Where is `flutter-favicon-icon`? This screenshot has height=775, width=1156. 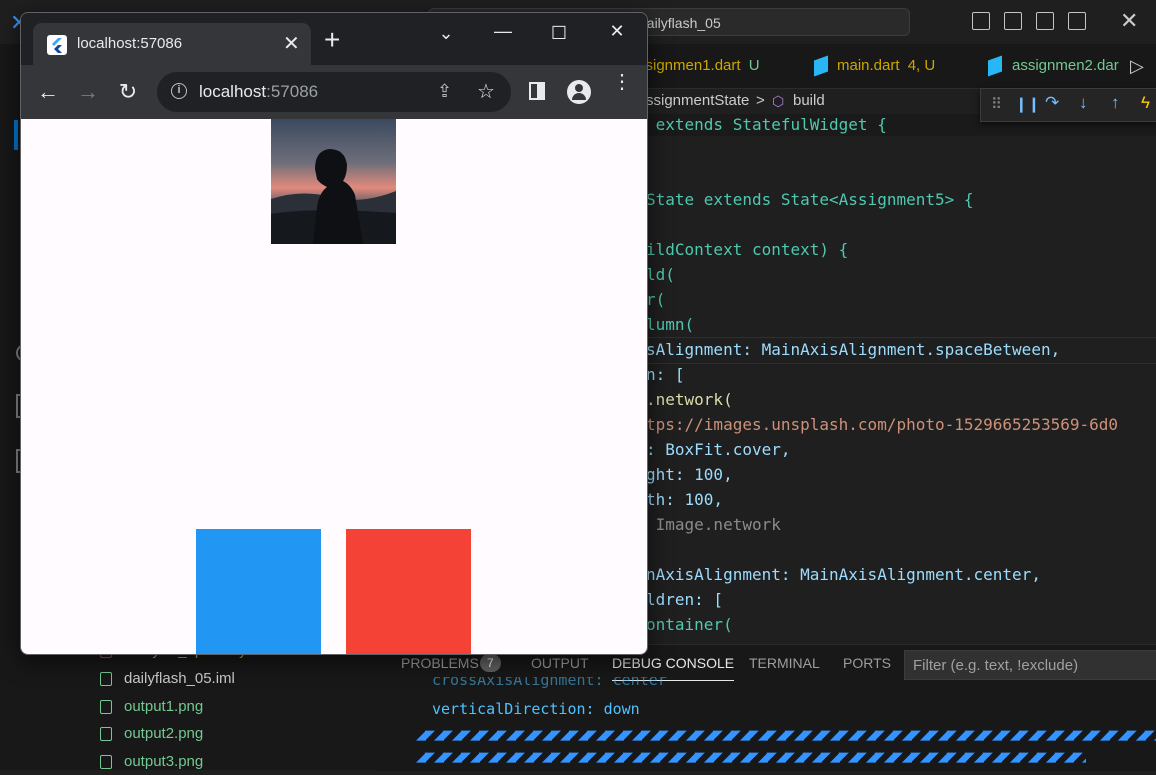
flutter-favicon-icon is located at coordinates (57, 45).